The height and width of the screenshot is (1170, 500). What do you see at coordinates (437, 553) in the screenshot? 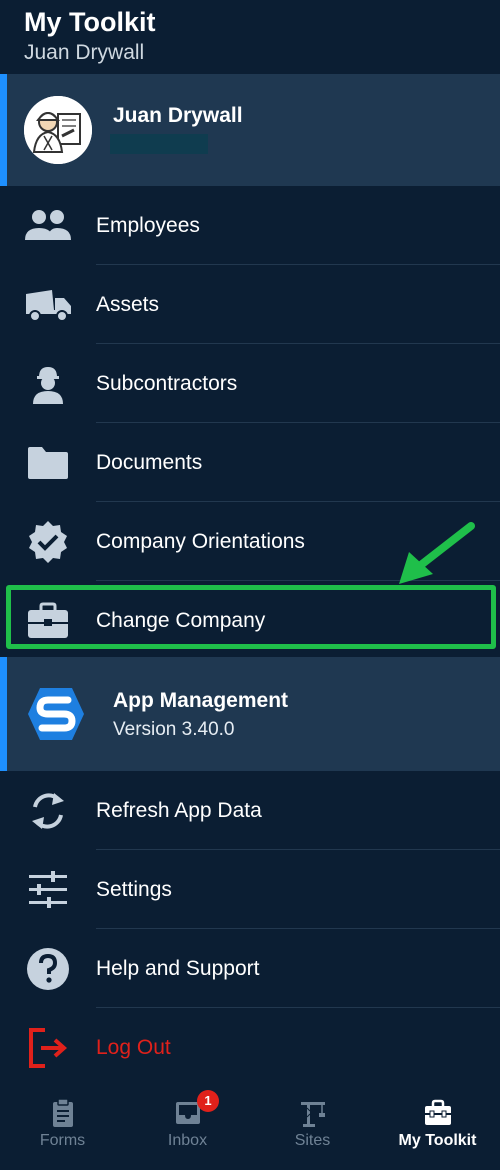
I see `annotation-arrow` at bounding box center [437, 553].